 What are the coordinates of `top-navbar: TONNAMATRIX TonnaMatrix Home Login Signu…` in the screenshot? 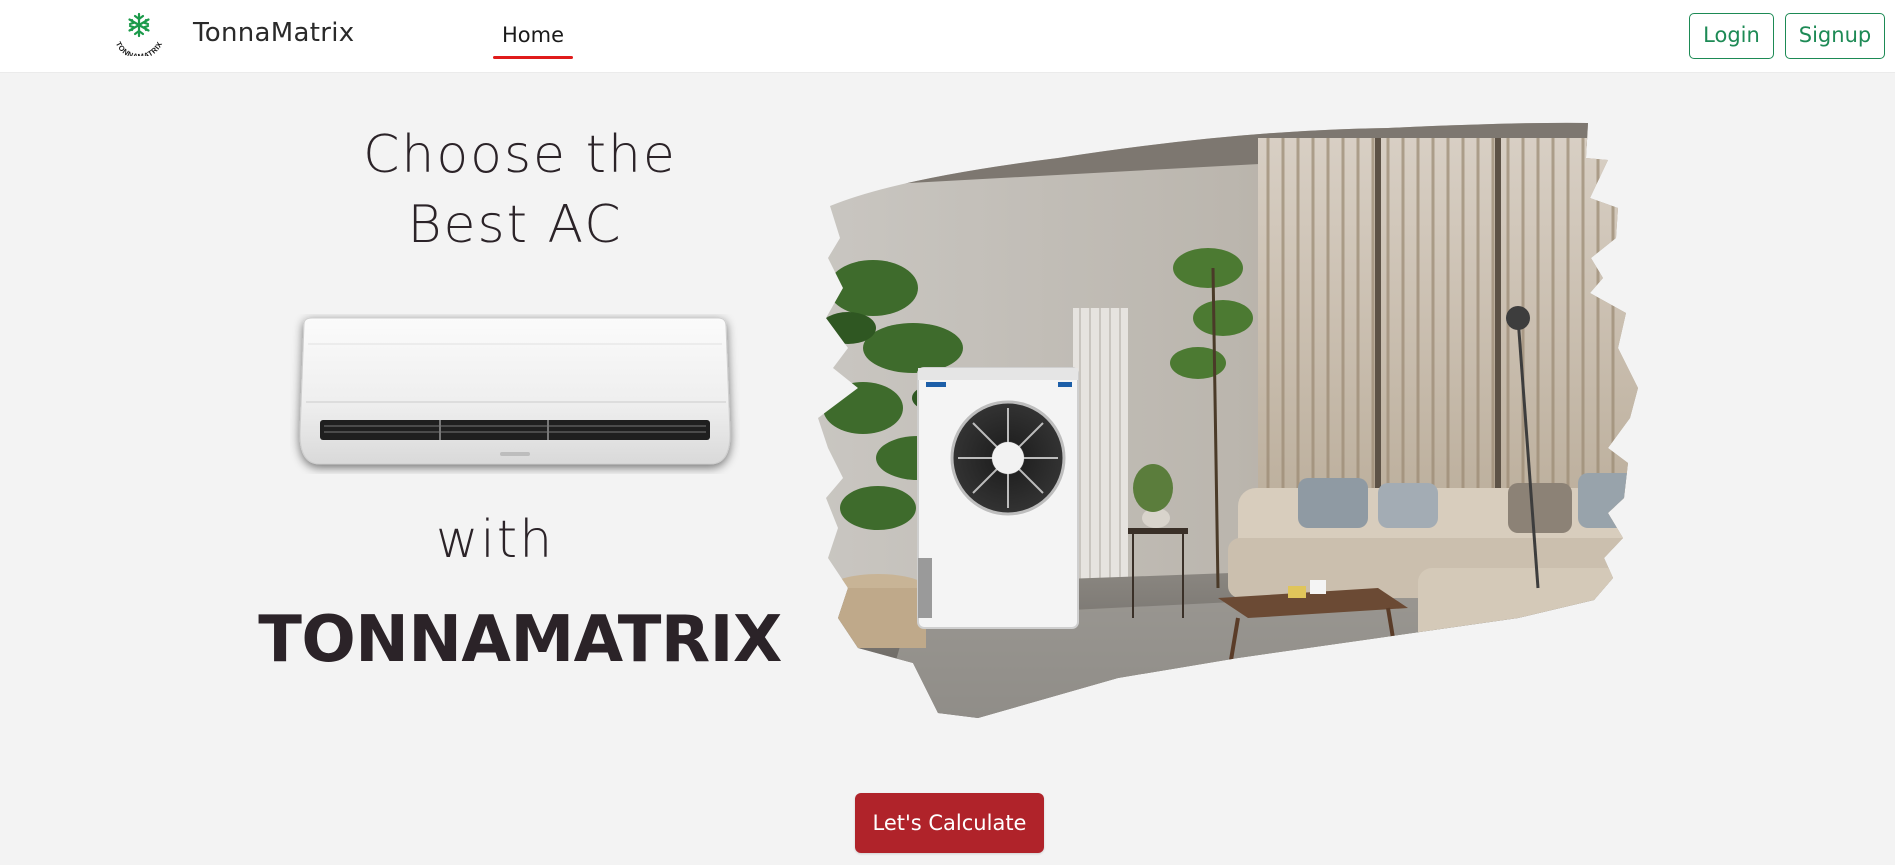 It's located at (947, 36).